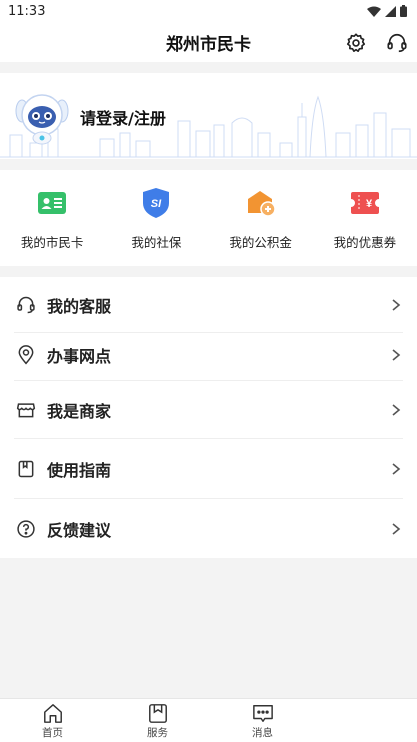 Image resolution: width=417 pixels, height=742 pixels. What do you see at coordinates (26, 410) in the screenshot?
I see `shop-icon` at bounding box center [26, 410].